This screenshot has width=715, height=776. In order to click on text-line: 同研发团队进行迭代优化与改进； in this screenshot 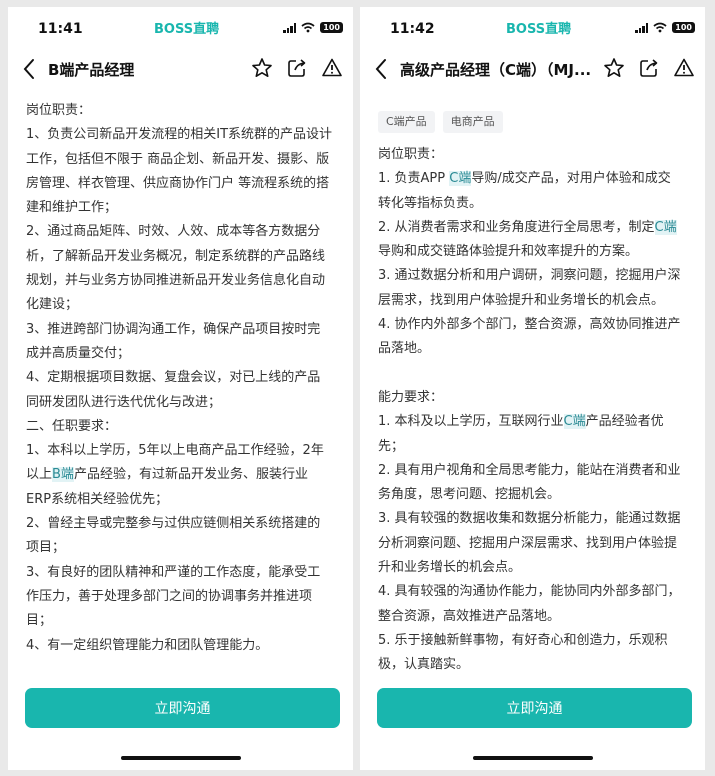, I will do `click(124, 402)`.